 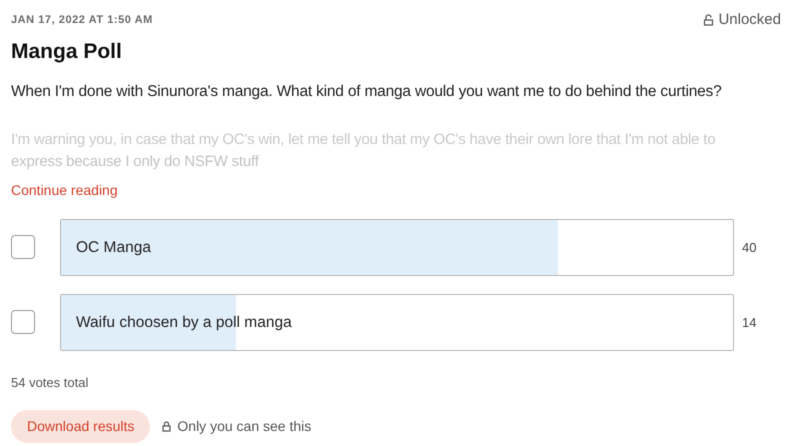 I want to click on option-label: Waifu choosen by a poll manga, so click(x=184, y=322).